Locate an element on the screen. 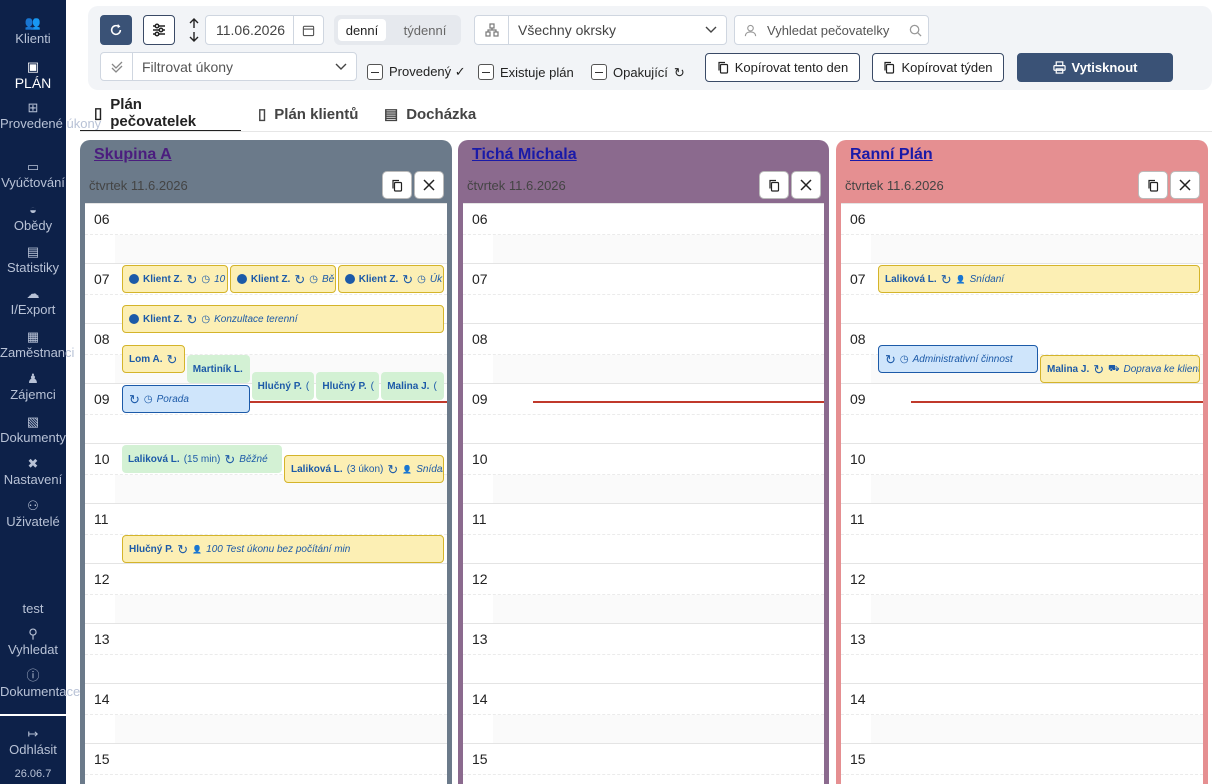 The width and height of the screenshot is (1216, 784). sidebar-item-5: ◒ Obědy is located at coordinates (33, 218).